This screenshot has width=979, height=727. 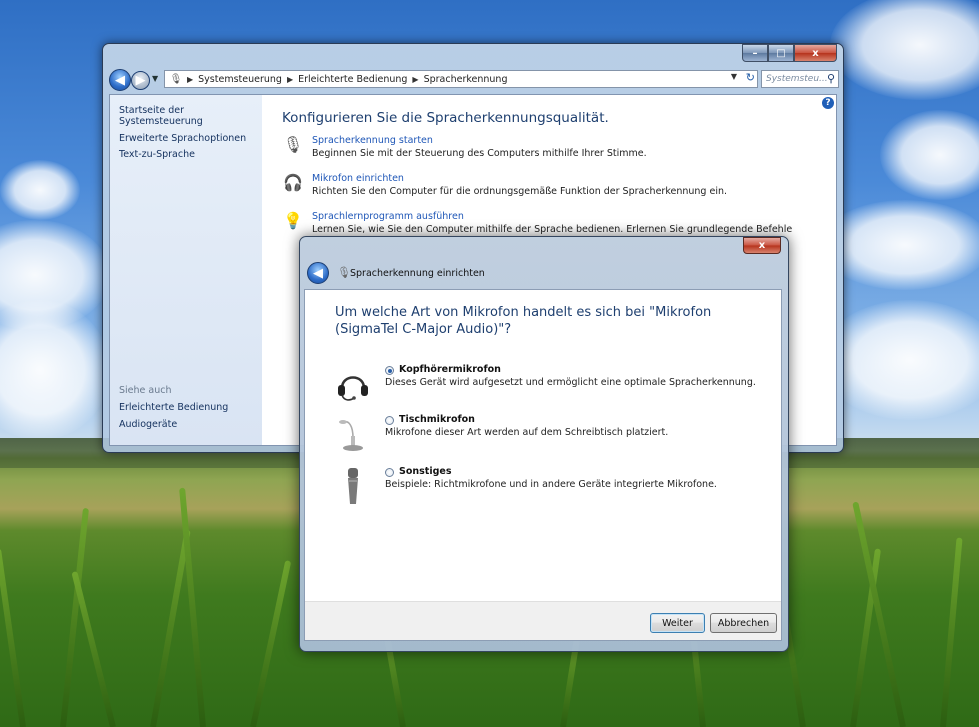 I want to click on headset-microphone-icon, so click(x=353, y=388).